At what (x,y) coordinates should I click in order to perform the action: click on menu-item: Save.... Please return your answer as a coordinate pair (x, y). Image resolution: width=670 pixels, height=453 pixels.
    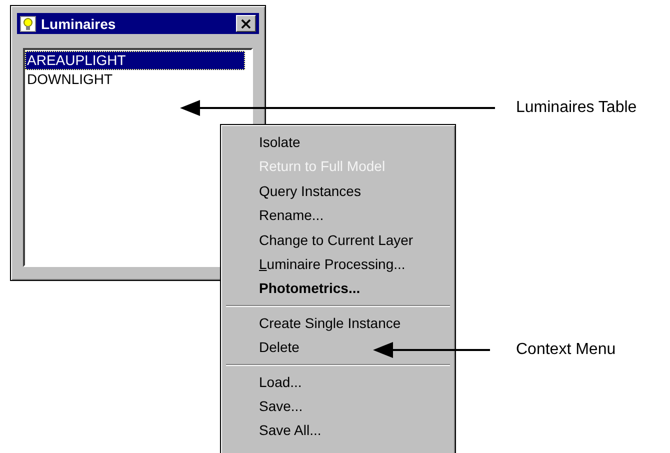
    Looking at the image, I should click on (281, 406).